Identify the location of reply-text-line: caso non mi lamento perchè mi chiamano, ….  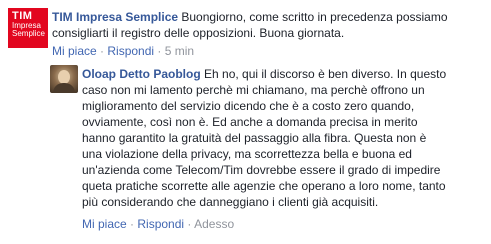
(253, 90).